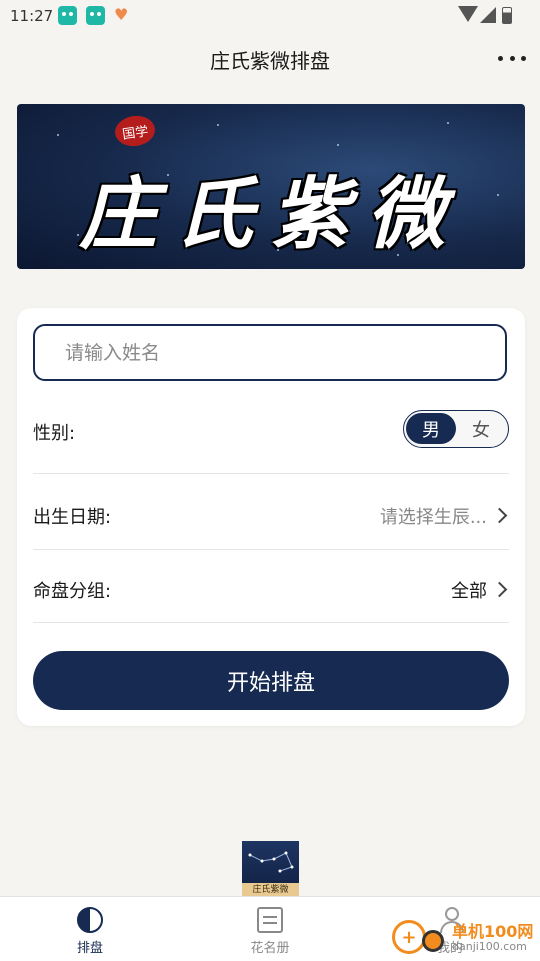  I want to click on tab-paipan: 排盘, so click(90, 929).